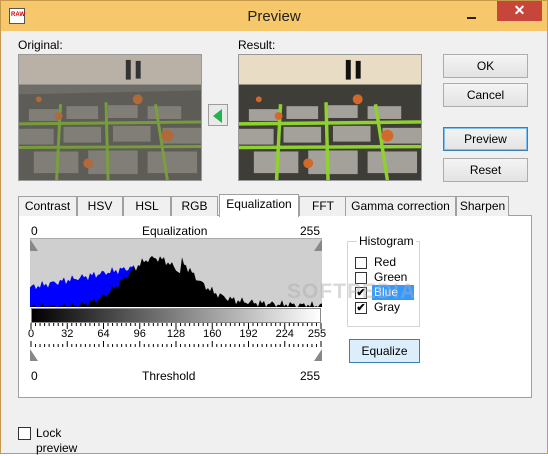  What do you see at coordinates (259, 205) in the screenshot?
I see `tab-equalization: Equalization` at bounding box center [259, 205].